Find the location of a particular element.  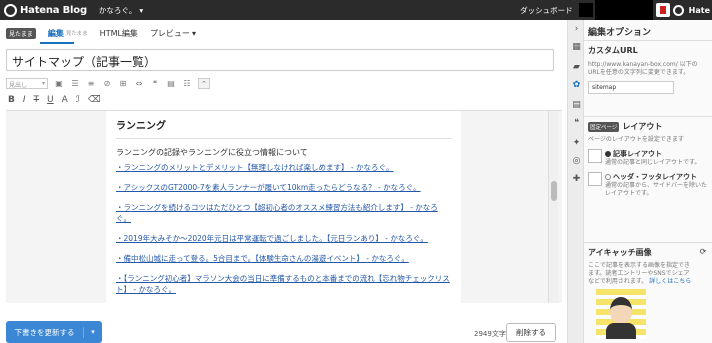

user-name-redacted is located at coordinates (623, 10).